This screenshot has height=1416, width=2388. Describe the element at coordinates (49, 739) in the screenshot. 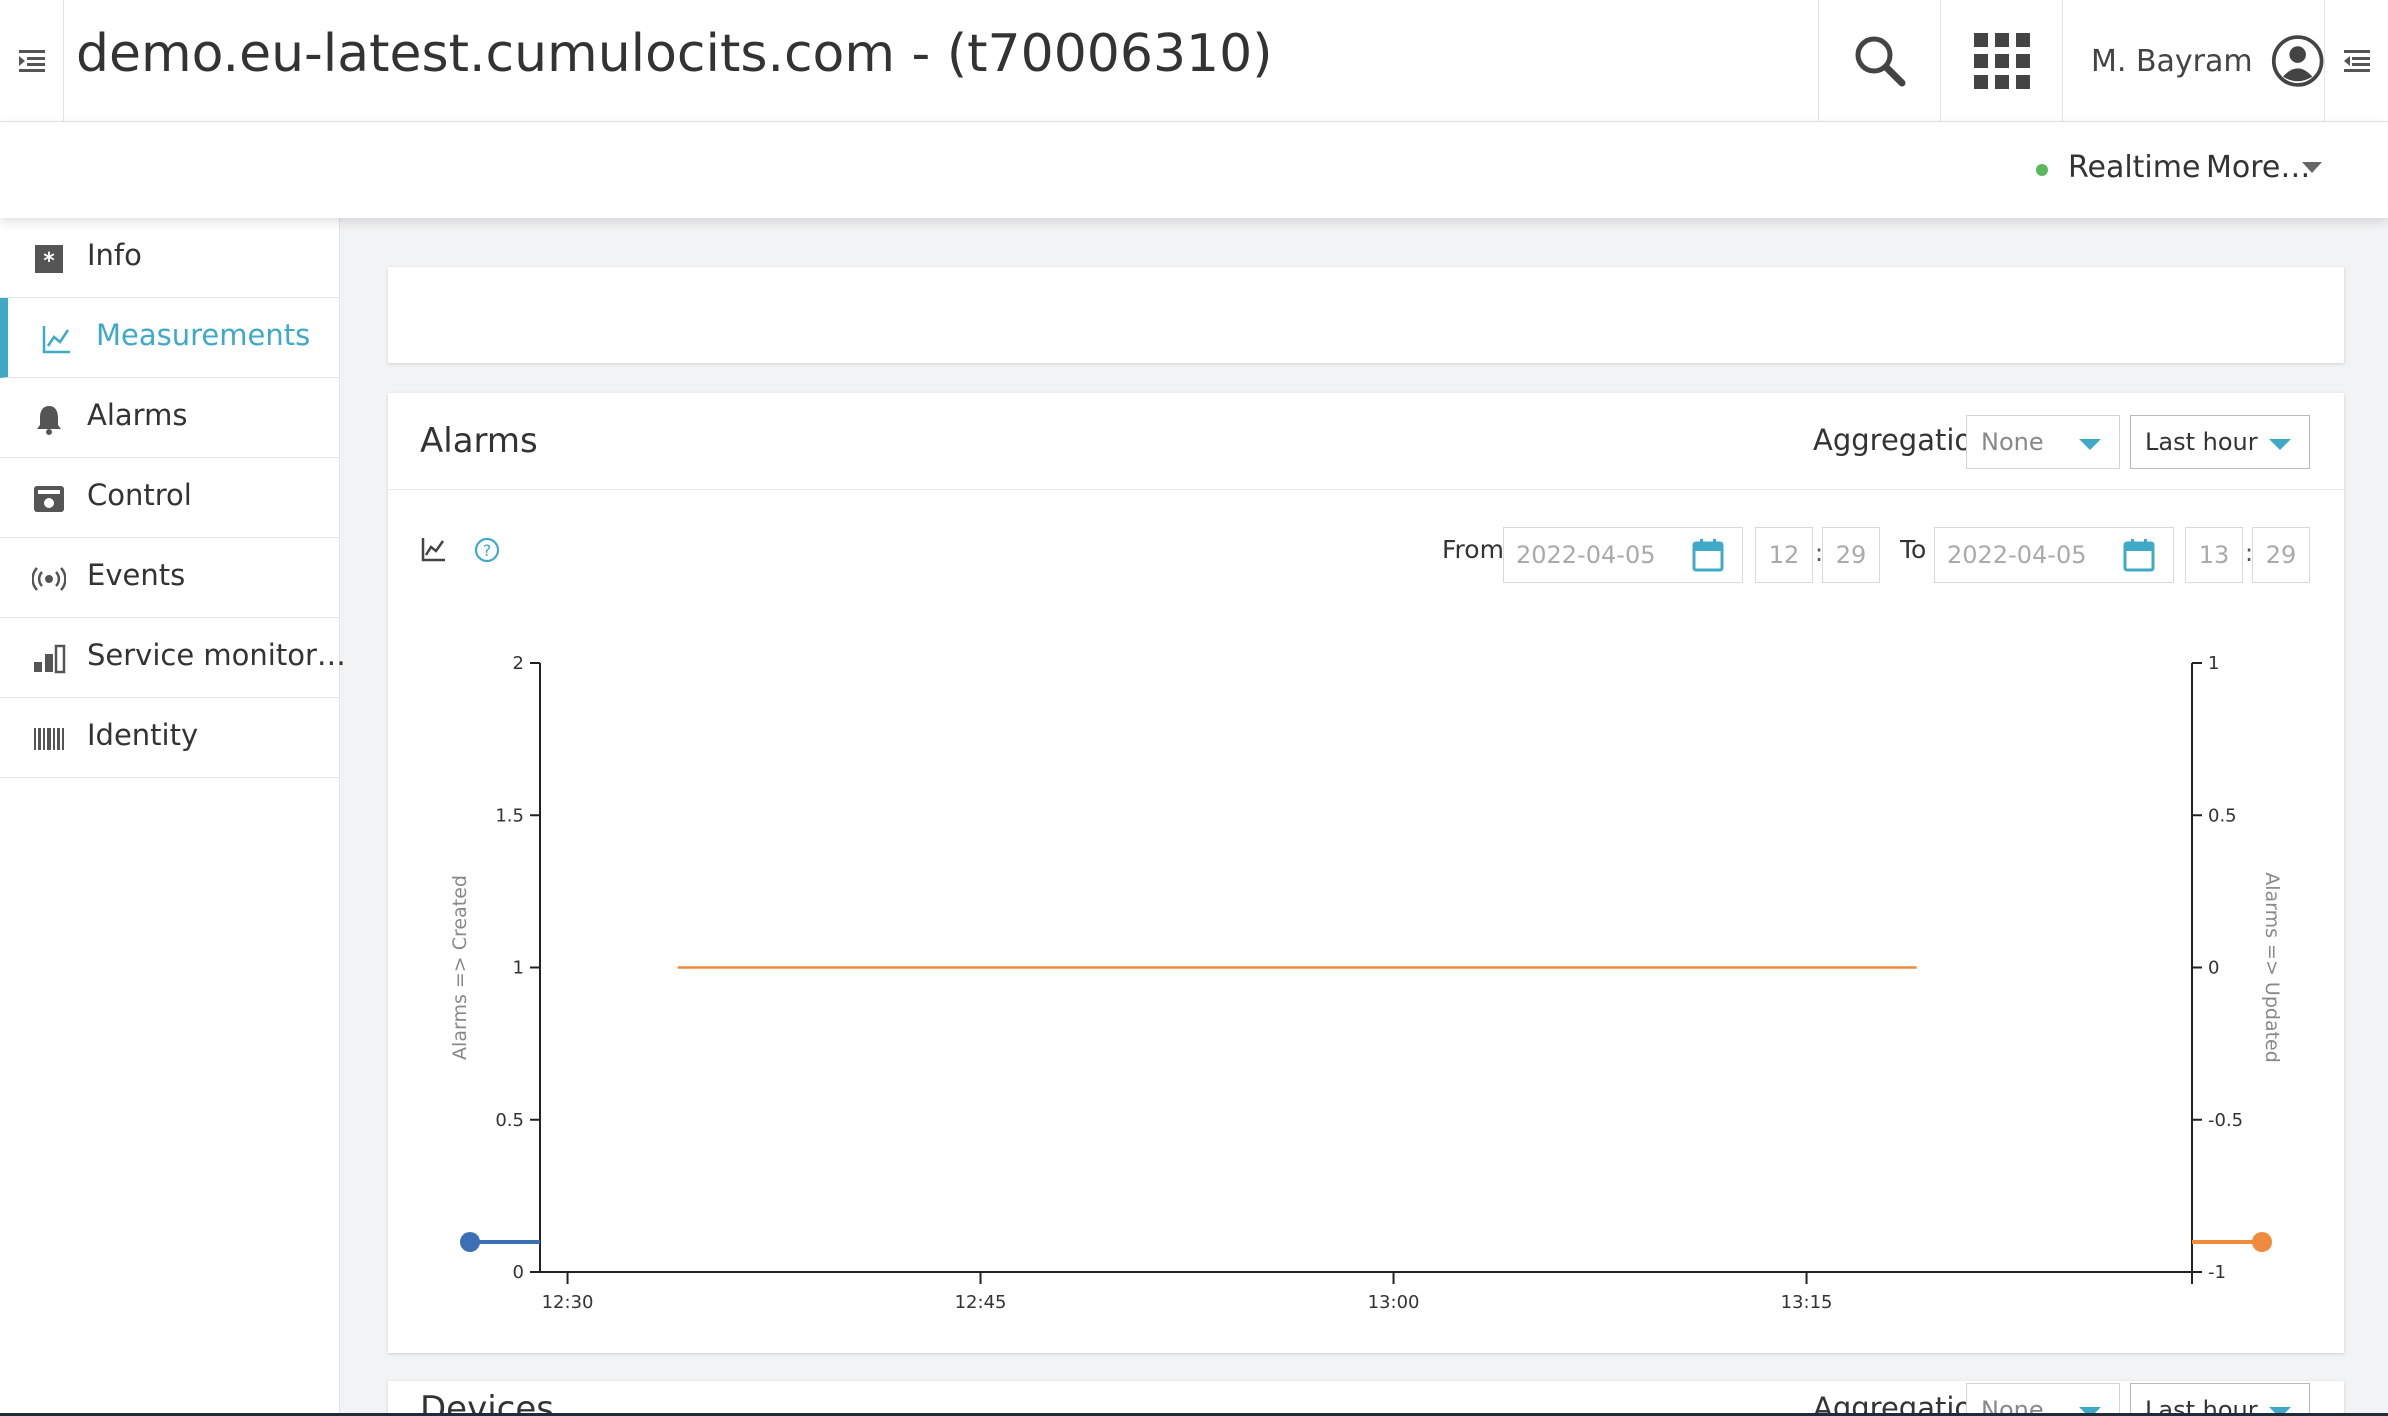

I see `barcode-icon` at that location.